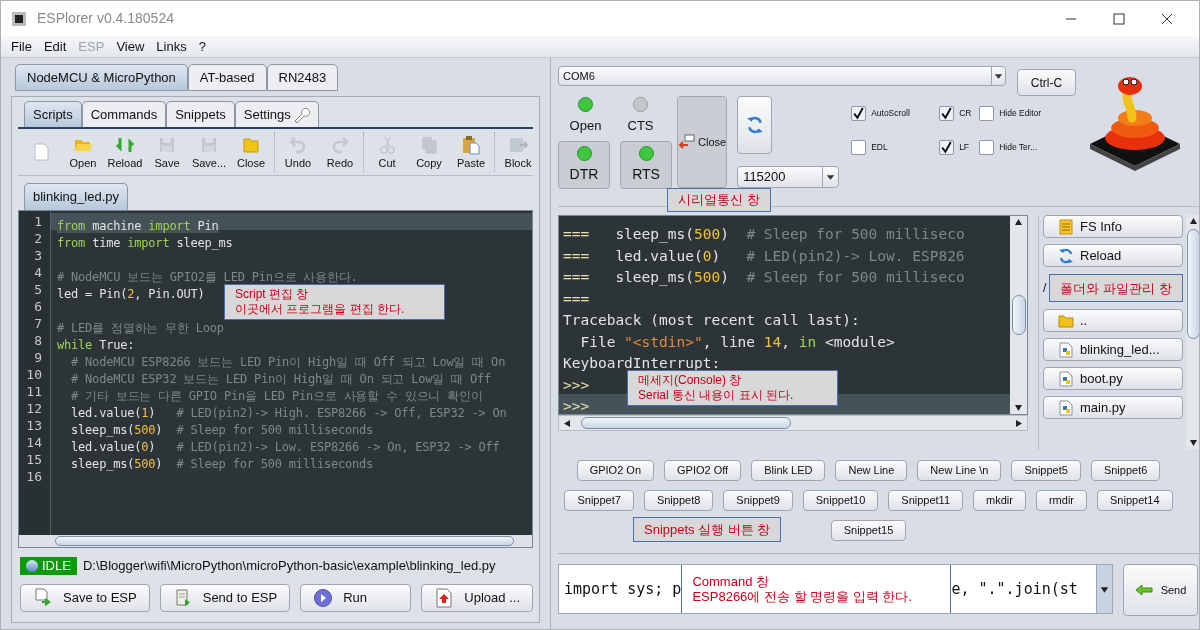 This screenshot has height=630, width=1200. Describe the element at coordinates (200, 114) in the screenshot. I see `editor-tab: Snippets` at that location.